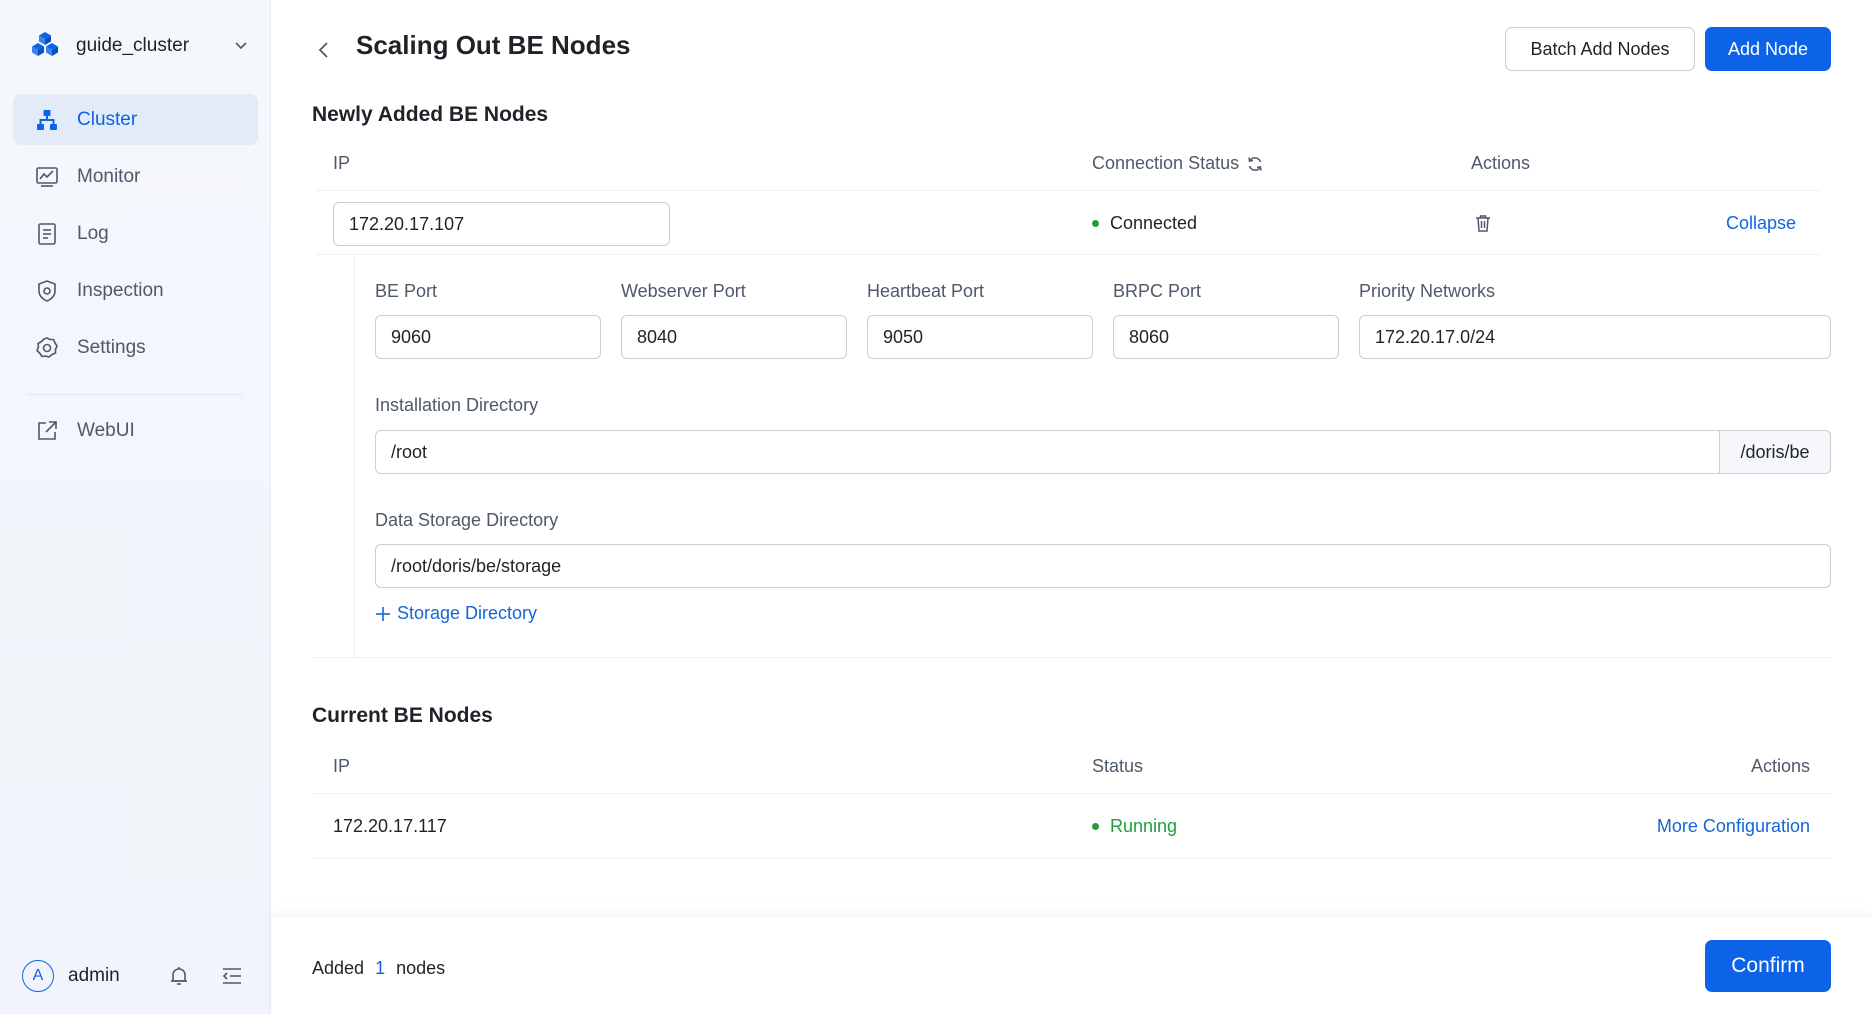 The height and width of the screenshot is (1014, 1872). Describe the element at coordinates (47, 177) in the screenshot. I see `monitor-icon` at that location.